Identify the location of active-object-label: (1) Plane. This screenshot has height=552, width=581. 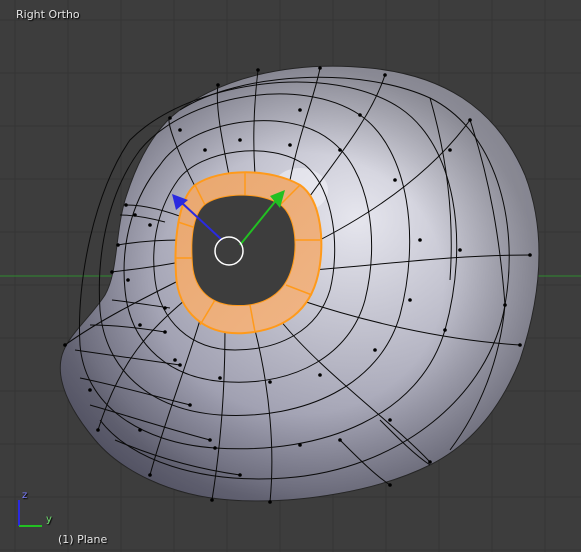
(83, 539).